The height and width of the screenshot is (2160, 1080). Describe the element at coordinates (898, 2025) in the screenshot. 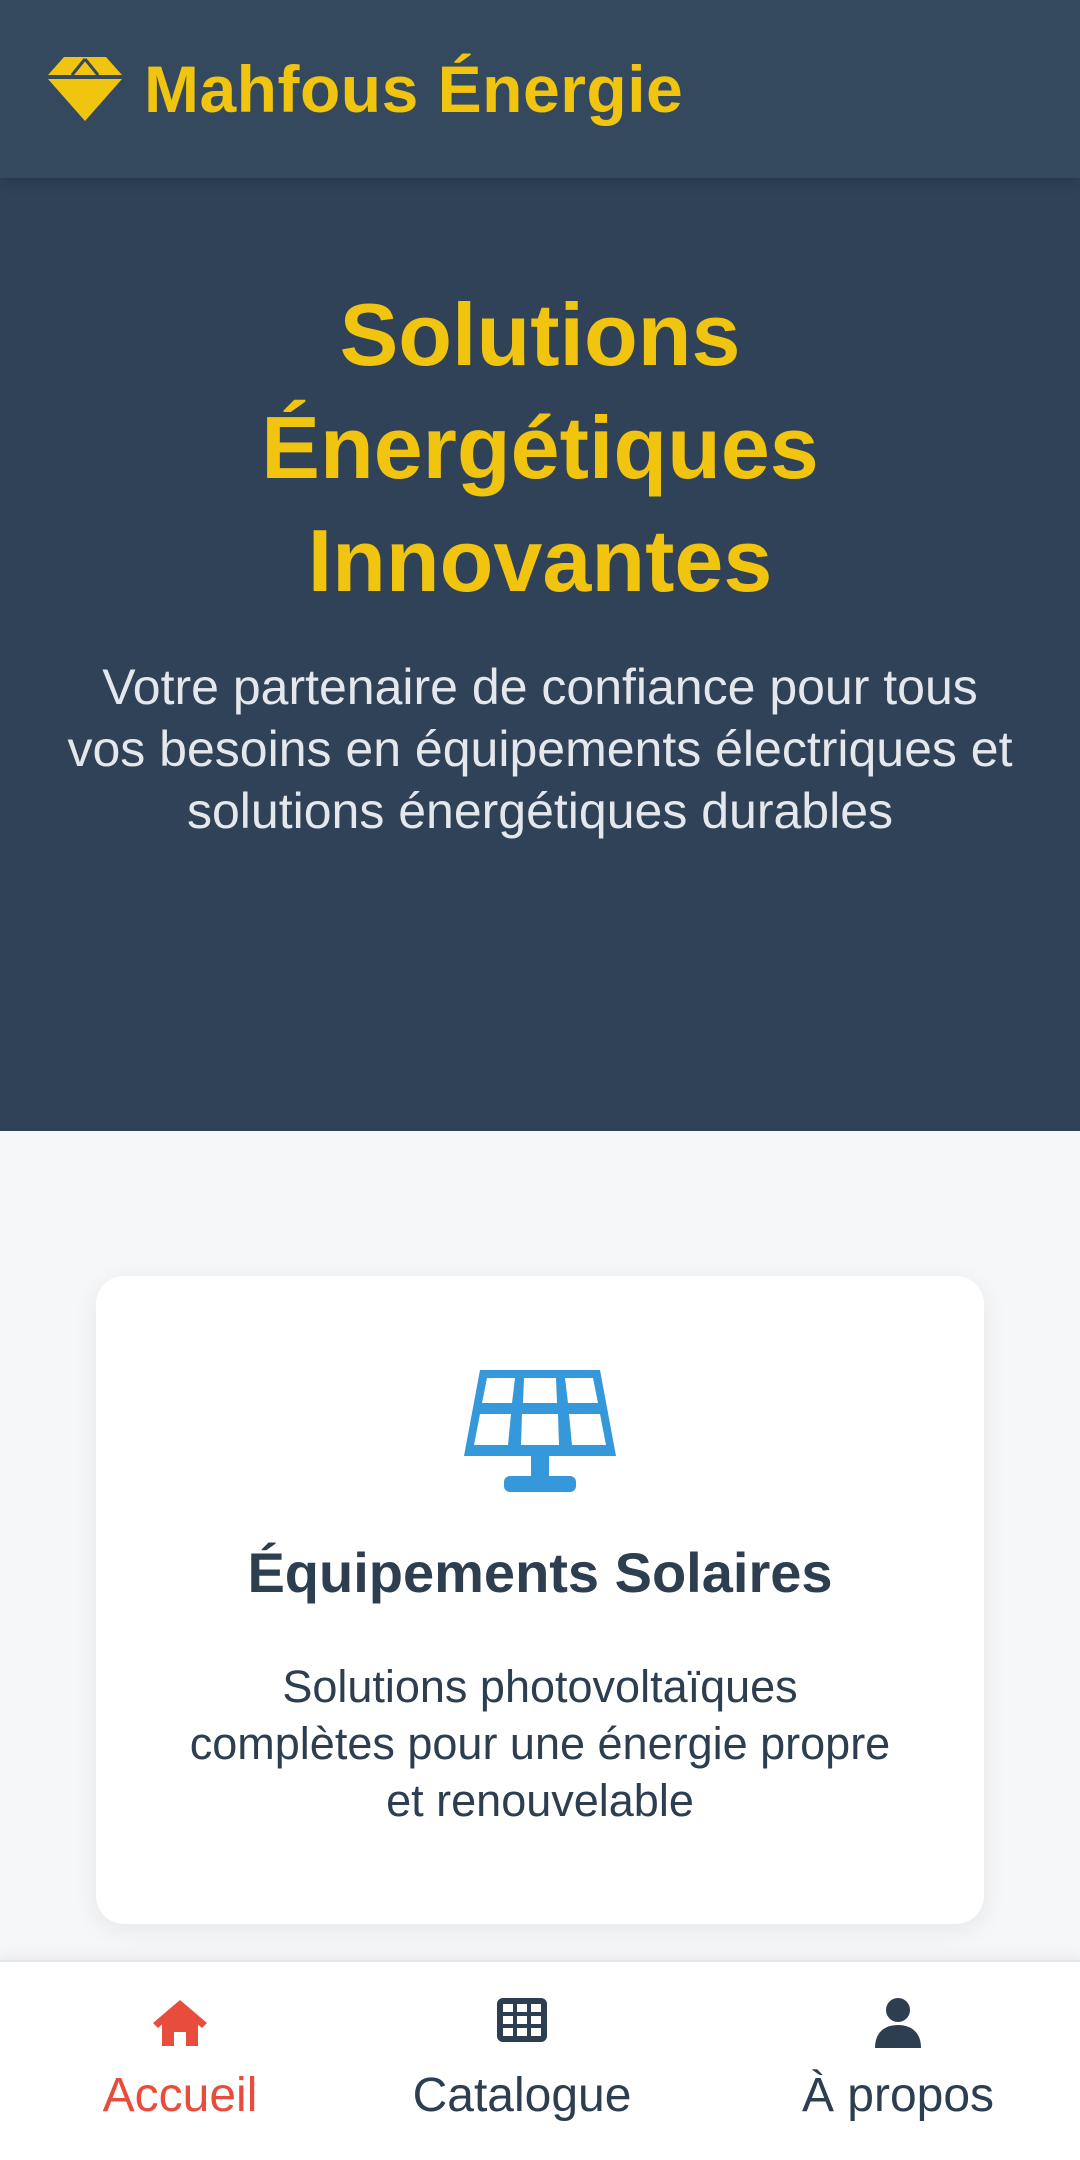

I see `user-icon` at that location.